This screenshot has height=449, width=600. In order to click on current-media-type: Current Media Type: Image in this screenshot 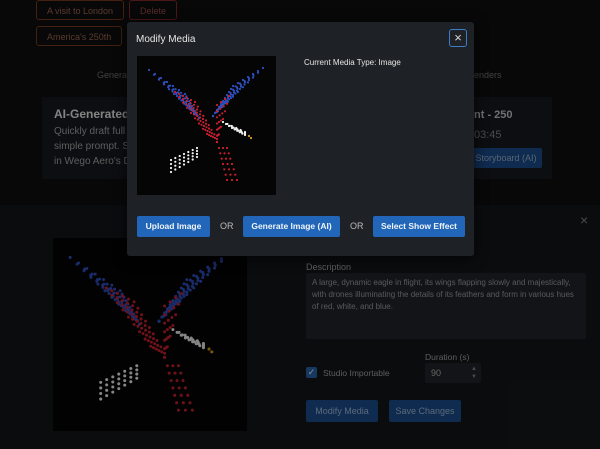, I will do `click(352, 62)`.